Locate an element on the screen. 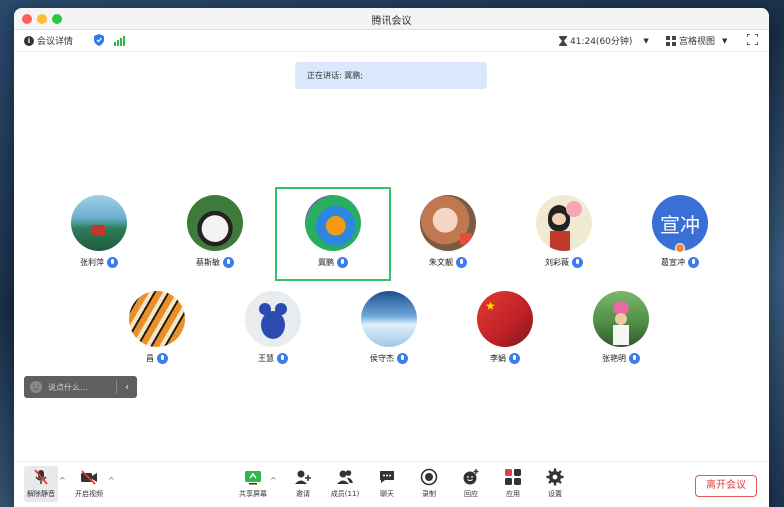 This screenshot has height=507, width=784. record-button: 录制 is located at coordinates (429, 483).